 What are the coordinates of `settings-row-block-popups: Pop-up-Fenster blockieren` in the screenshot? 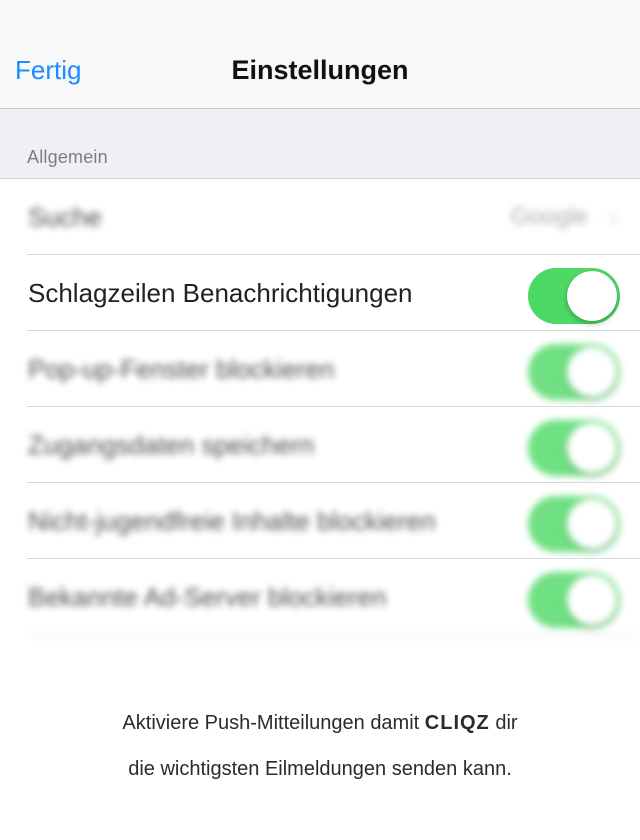 It's located at (320, 369).